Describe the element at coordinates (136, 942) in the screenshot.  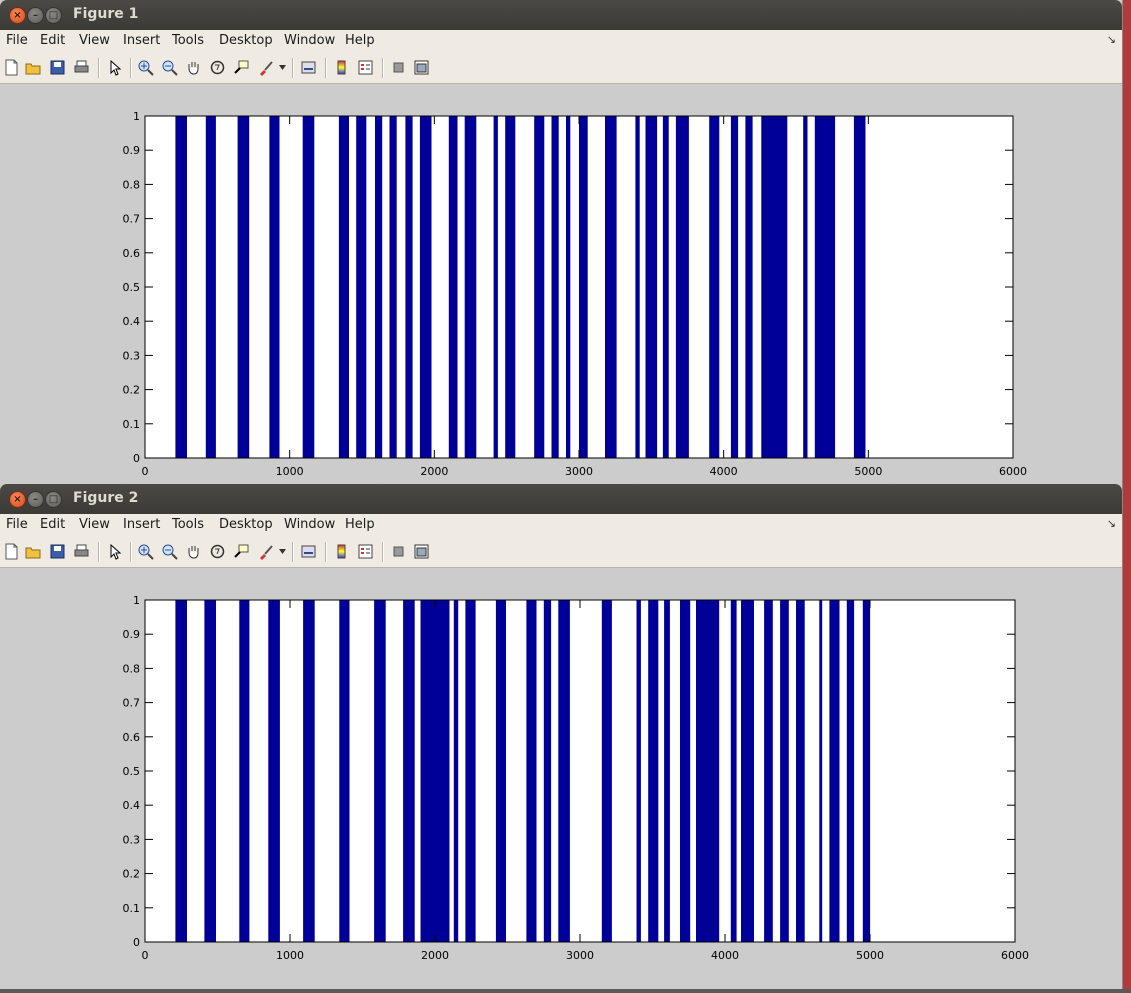
I see `y-tick-label: 0` at that location.